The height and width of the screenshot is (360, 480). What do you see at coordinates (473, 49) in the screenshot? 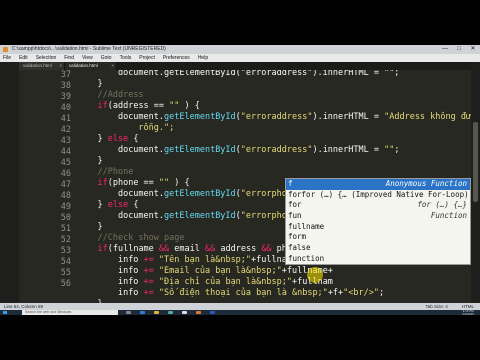
I see `close-icon: ✕` at bounding box center [473, 49].